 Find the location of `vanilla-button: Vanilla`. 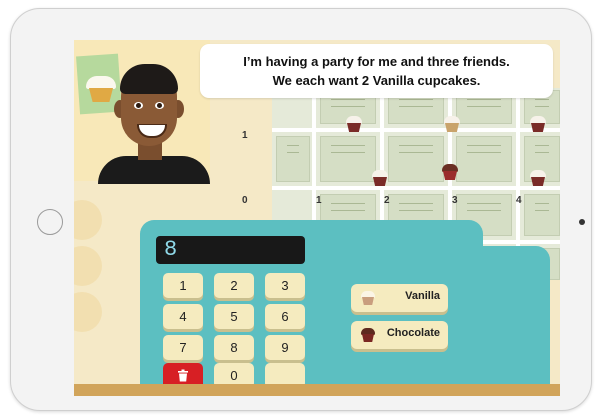

vanilla-button: Vanilla is located at coordinates (399, 298).